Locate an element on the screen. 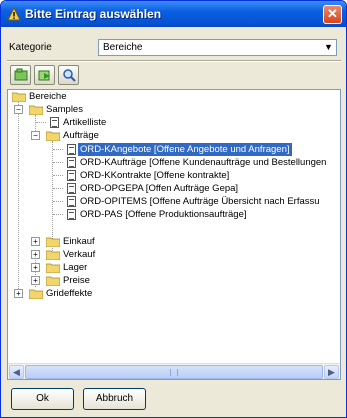 The width and height of the screenshot is (347, 418). horizontal-scrollbar: ◀ ▶ is located at coordinates (174, 371).